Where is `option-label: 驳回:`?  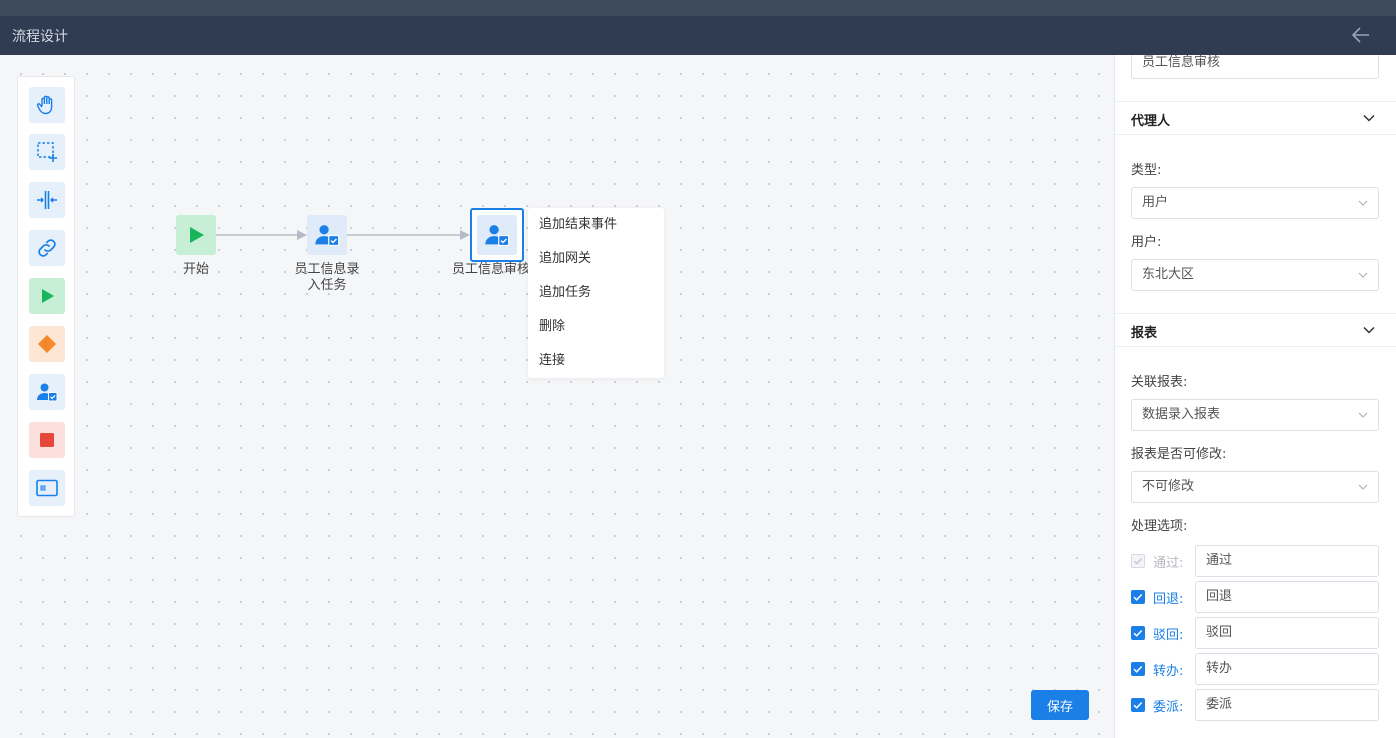
option-label: 驳回: is located at coordinates (1168, 635).